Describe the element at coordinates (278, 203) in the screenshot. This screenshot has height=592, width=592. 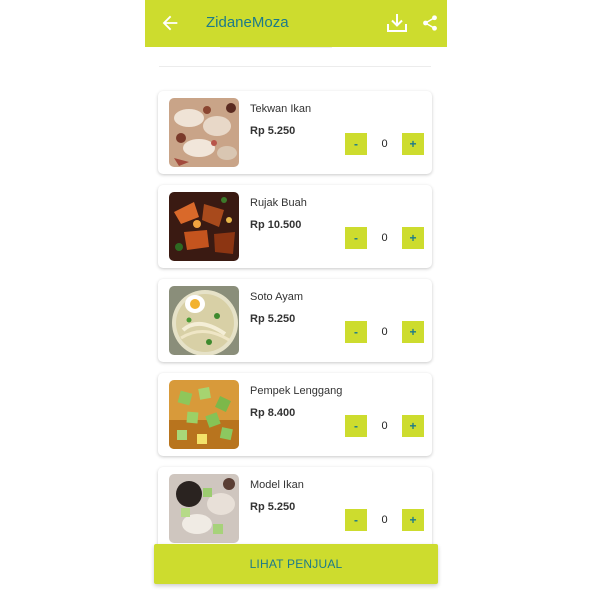
I see `item-name: Rujak Buah` at that location.